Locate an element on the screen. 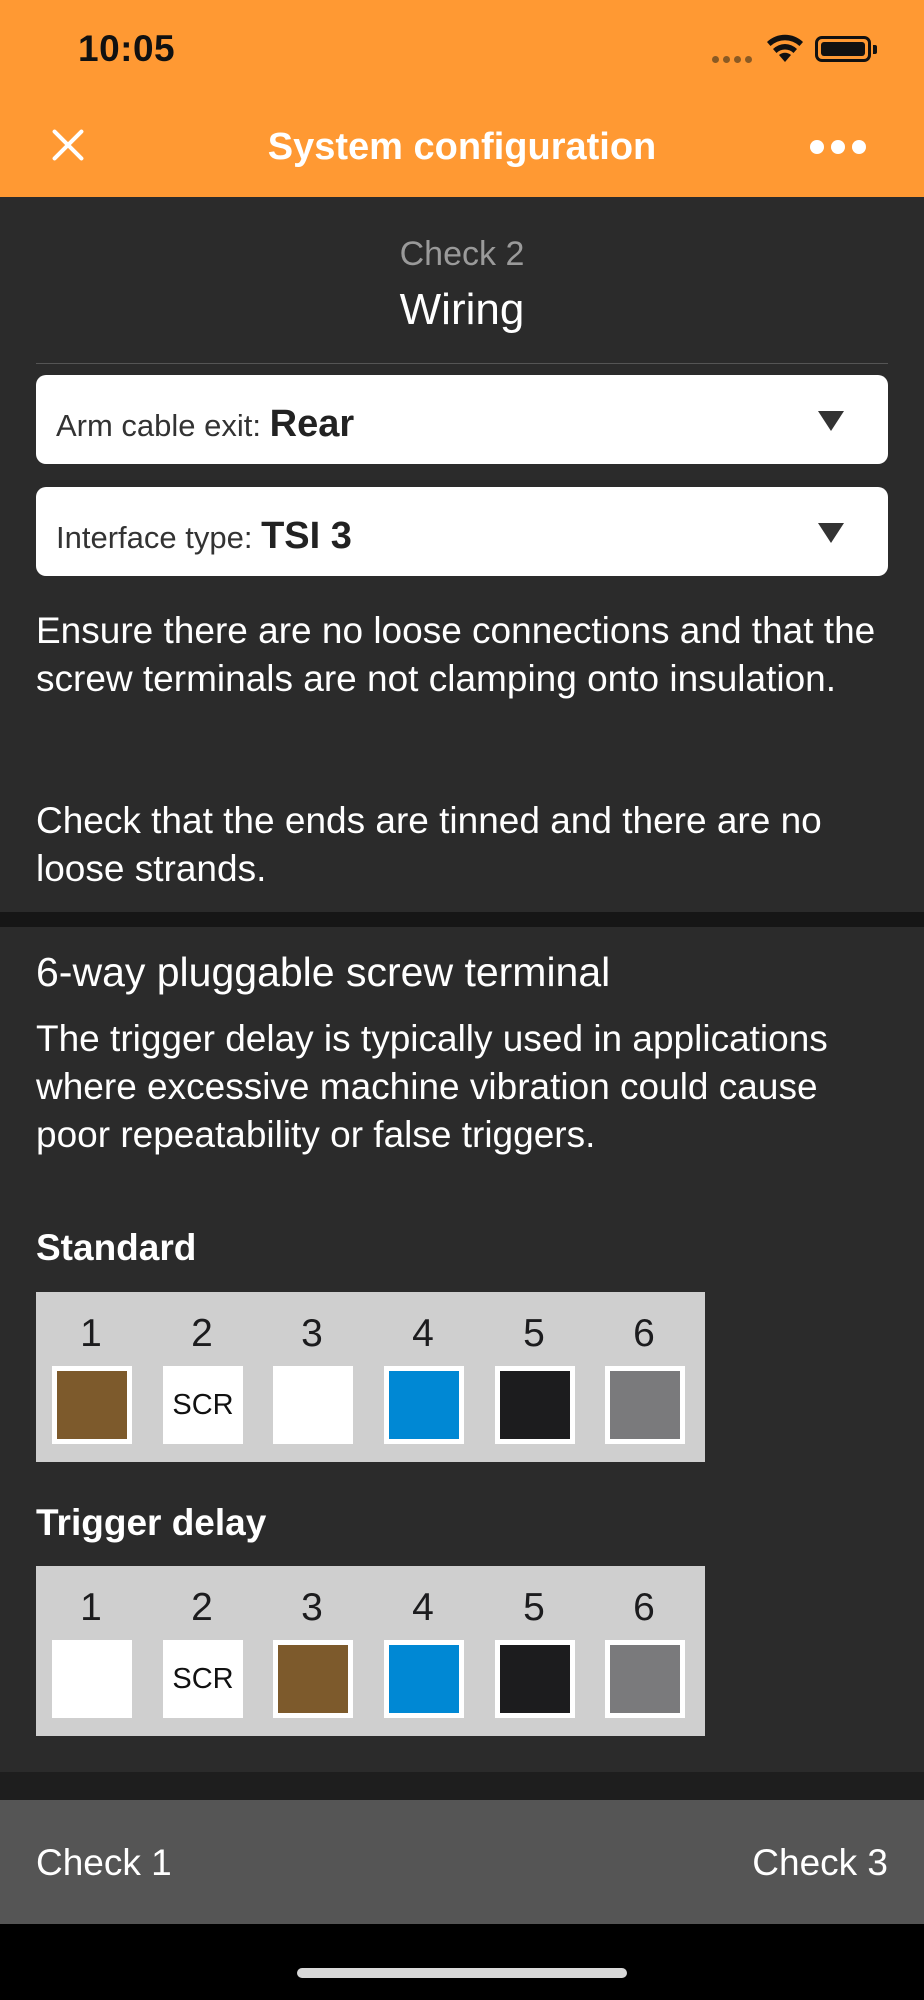 The height and width of the screenshot is (2000, 924). home-bar is located at coordinates (462, 1962).